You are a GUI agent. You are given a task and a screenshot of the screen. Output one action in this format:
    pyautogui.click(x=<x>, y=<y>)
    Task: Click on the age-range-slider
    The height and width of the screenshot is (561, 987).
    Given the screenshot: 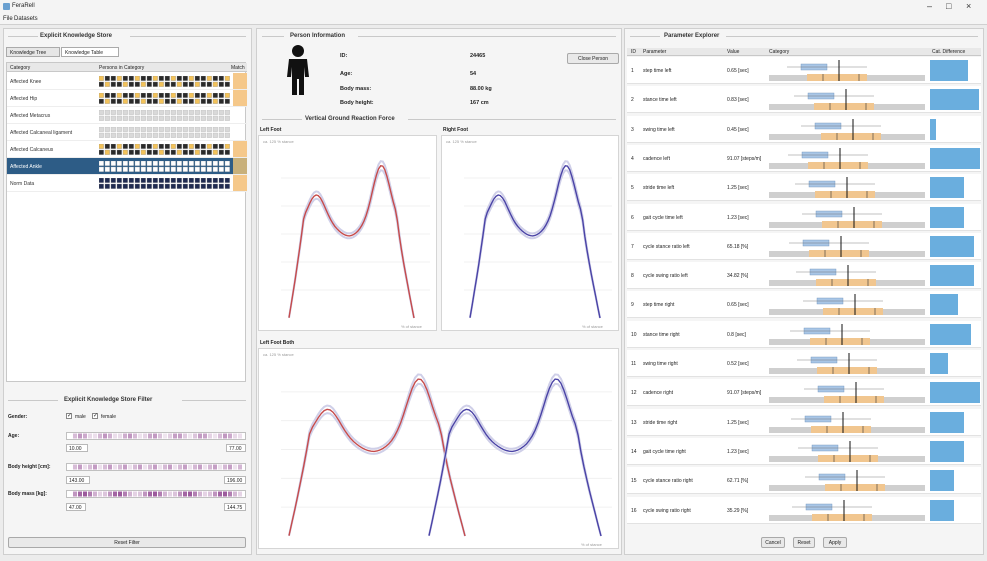 What is the action you would take?
    pyautogui.click(x=156, y=436)
    